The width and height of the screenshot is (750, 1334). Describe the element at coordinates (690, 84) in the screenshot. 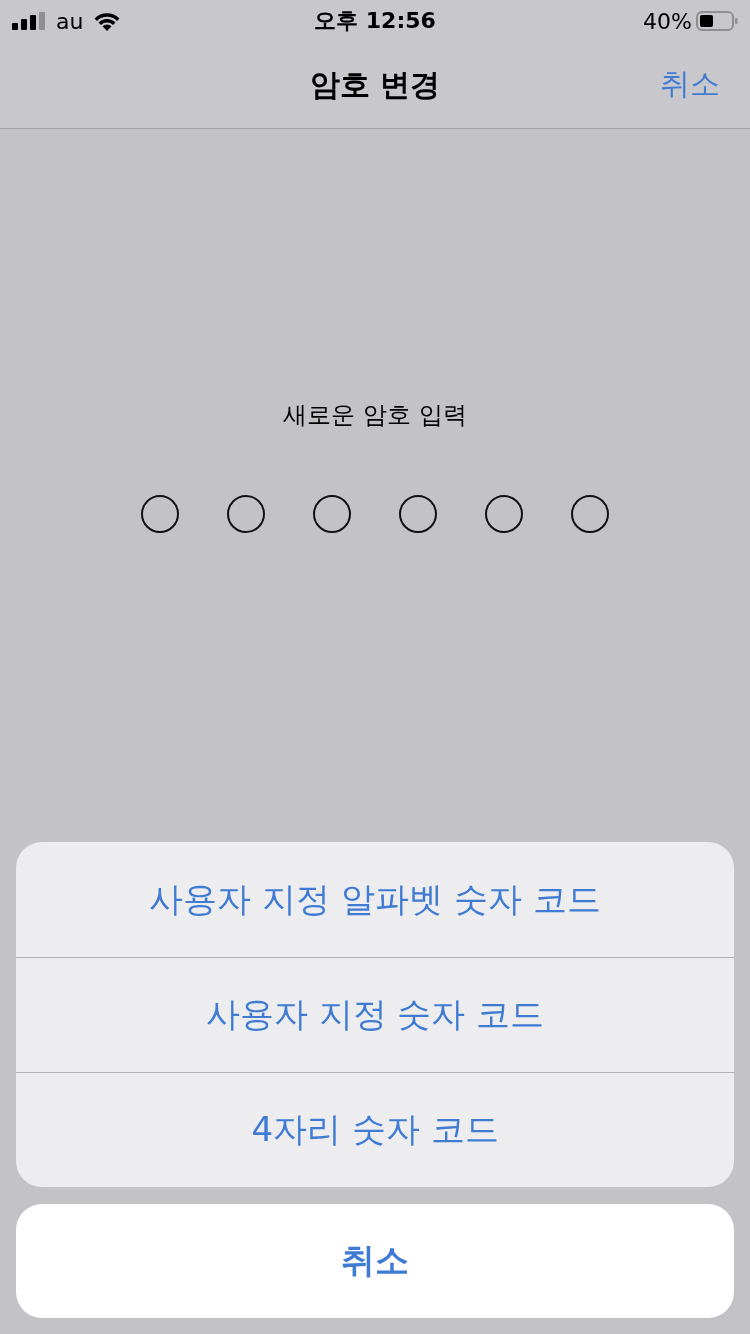

I see `cancel-button: 취소` at that location.